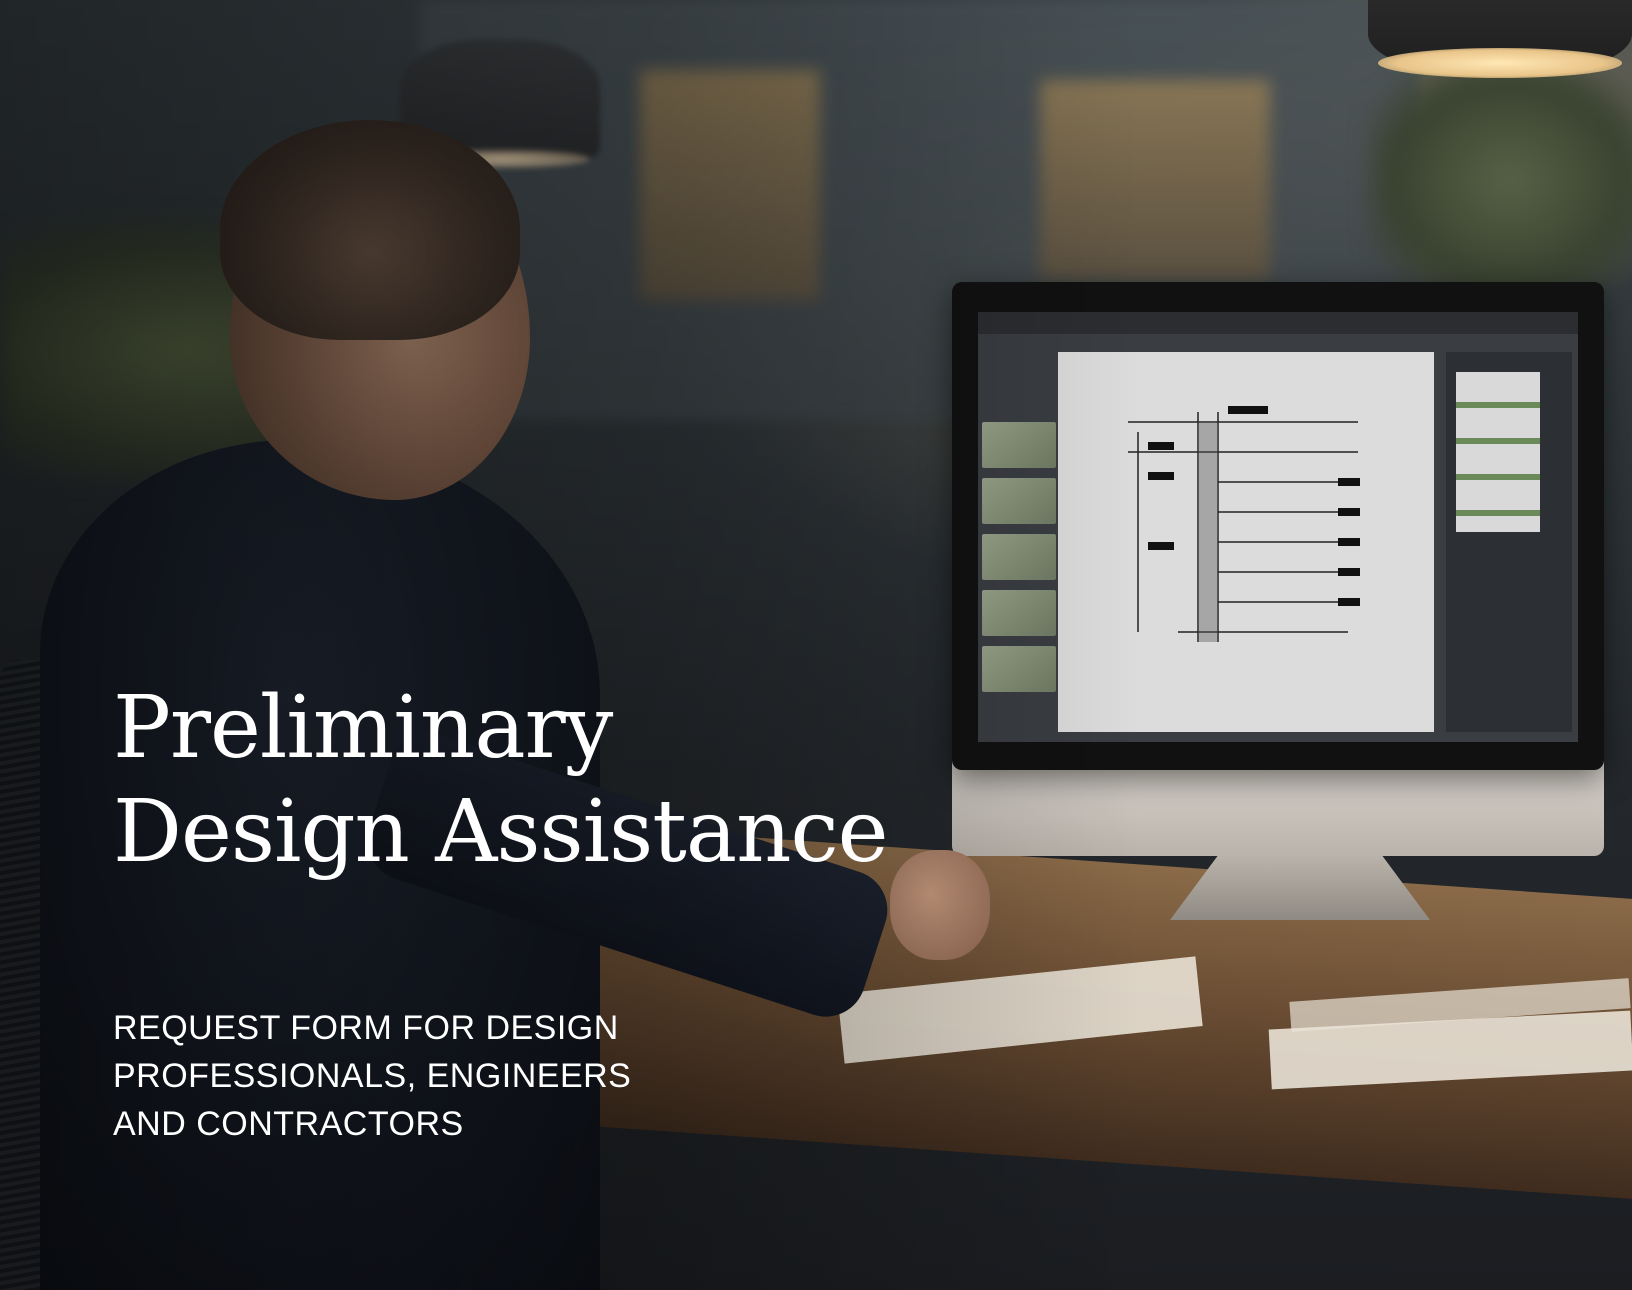 This screenshot has height=1290, width=1632. What do you see at coordinates (1498, 452) in the screenshot?
I see `panel-preview` at bounding box center [1498, 452].